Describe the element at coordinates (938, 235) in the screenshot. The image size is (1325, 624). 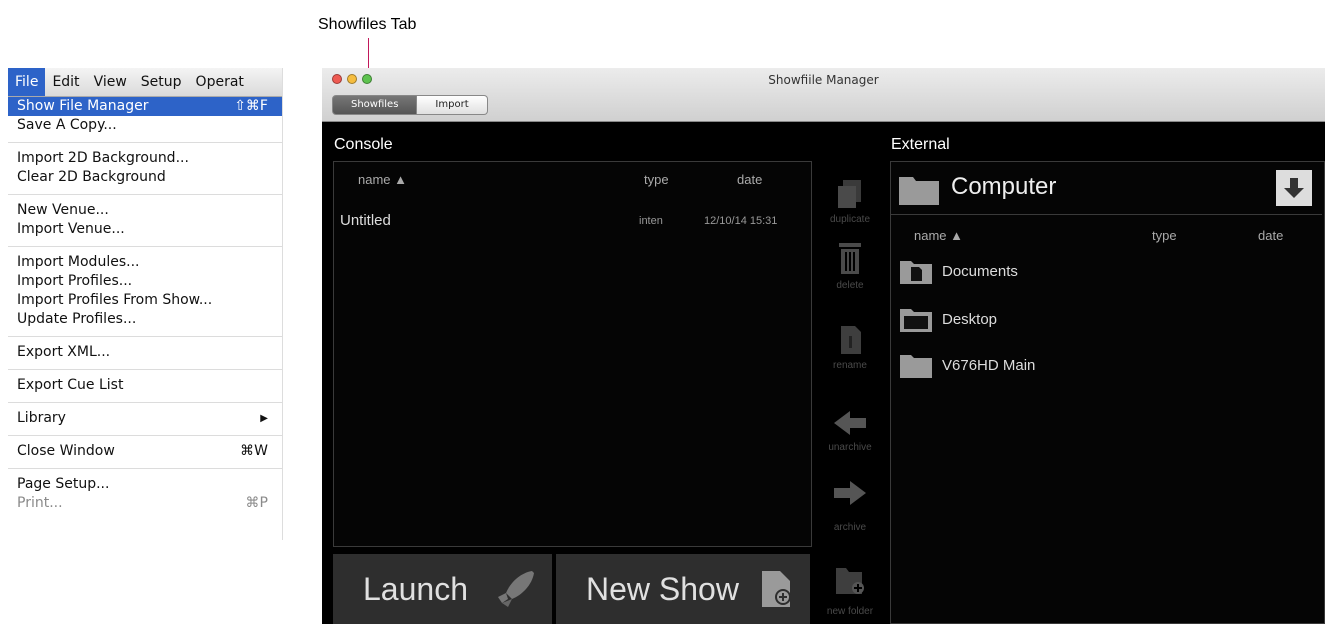
I see `ext-column-header-name: name ▲` at that location.